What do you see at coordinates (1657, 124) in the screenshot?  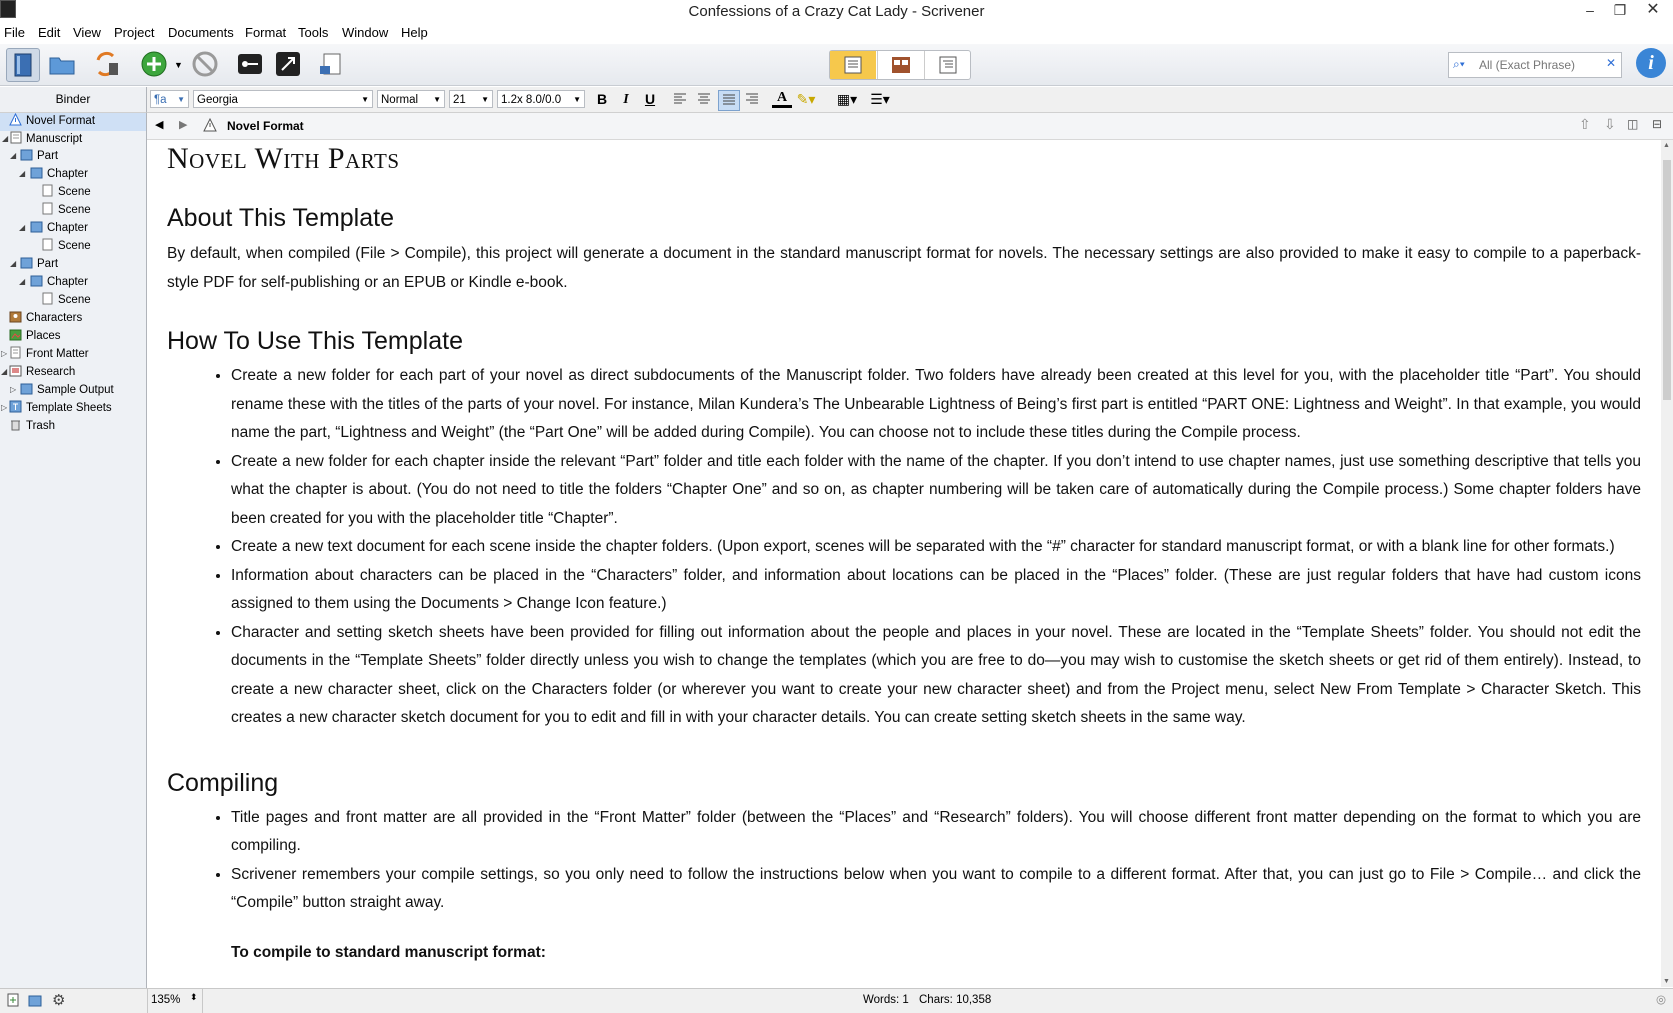 I see `split-horizontal-icon: ⊟` at bounding box center [1657, 124].